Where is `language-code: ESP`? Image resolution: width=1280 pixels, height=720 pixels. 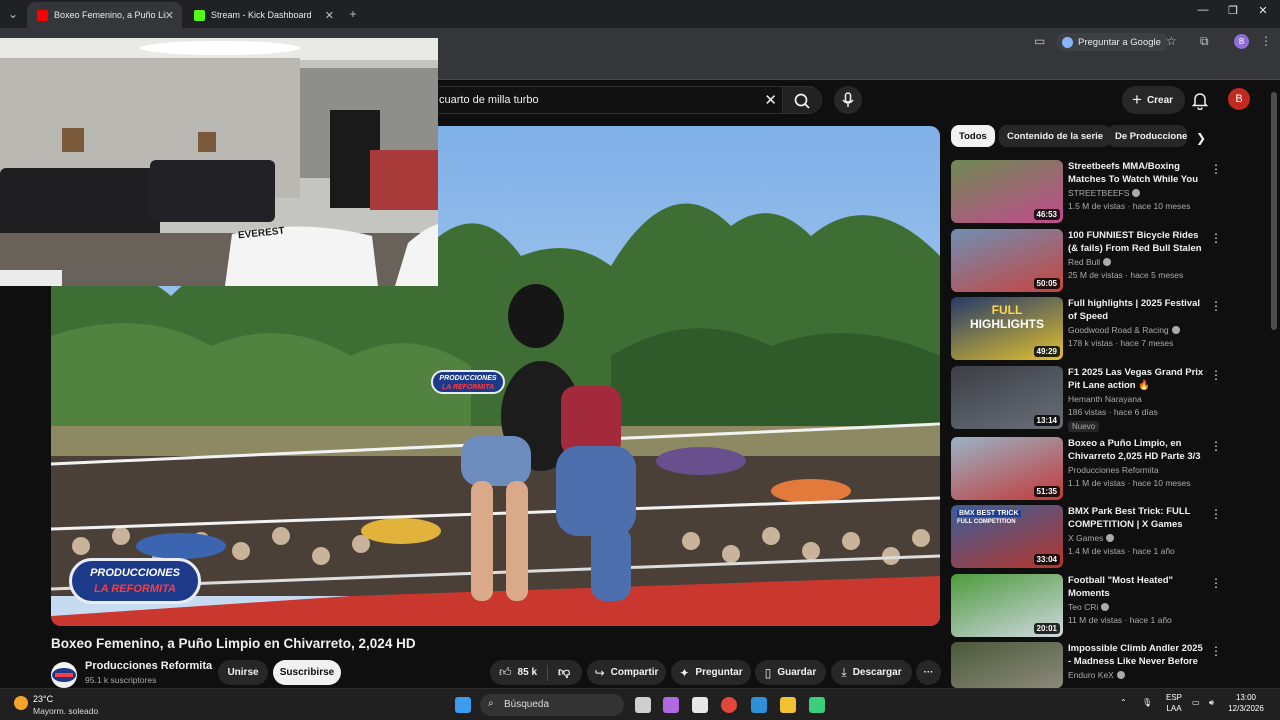 language-code: ESP is located at coordinates (1174, 697).